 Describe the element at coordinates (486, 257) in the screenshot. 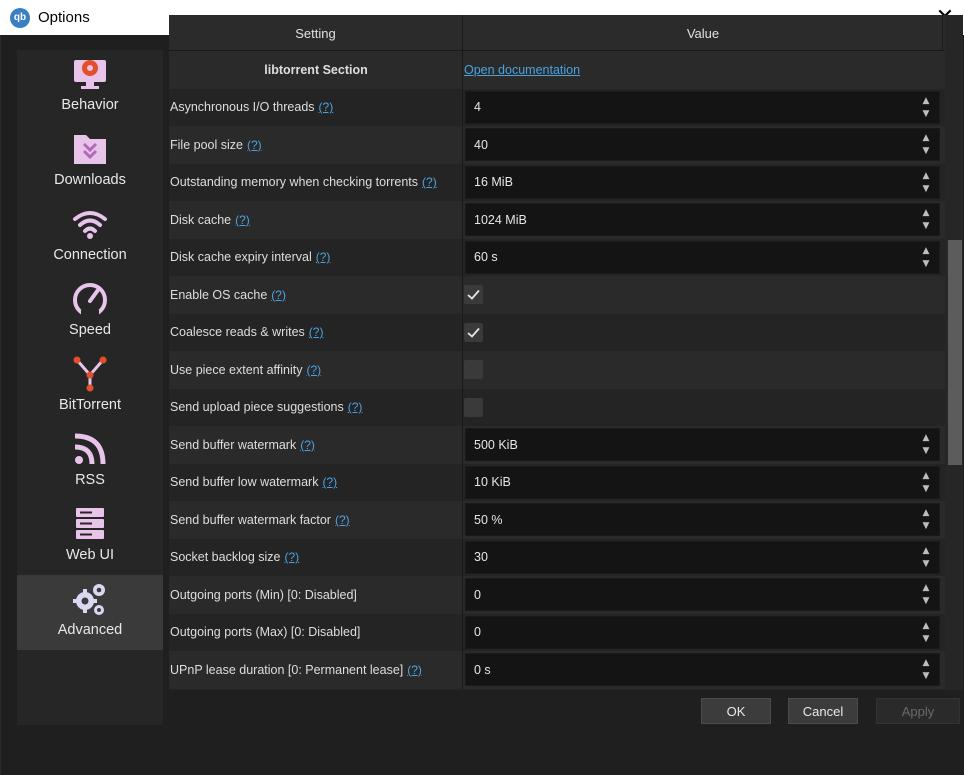

I see `spinbox-value: 60 s` at that location.